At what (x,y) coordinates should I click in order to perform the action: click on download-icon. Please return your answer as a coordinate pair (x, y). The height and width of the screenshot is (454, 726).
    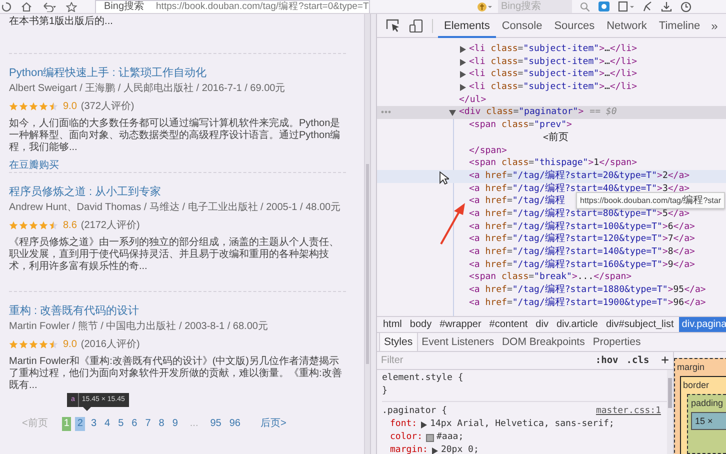
    Looking at the image, I should click on (666, 6).